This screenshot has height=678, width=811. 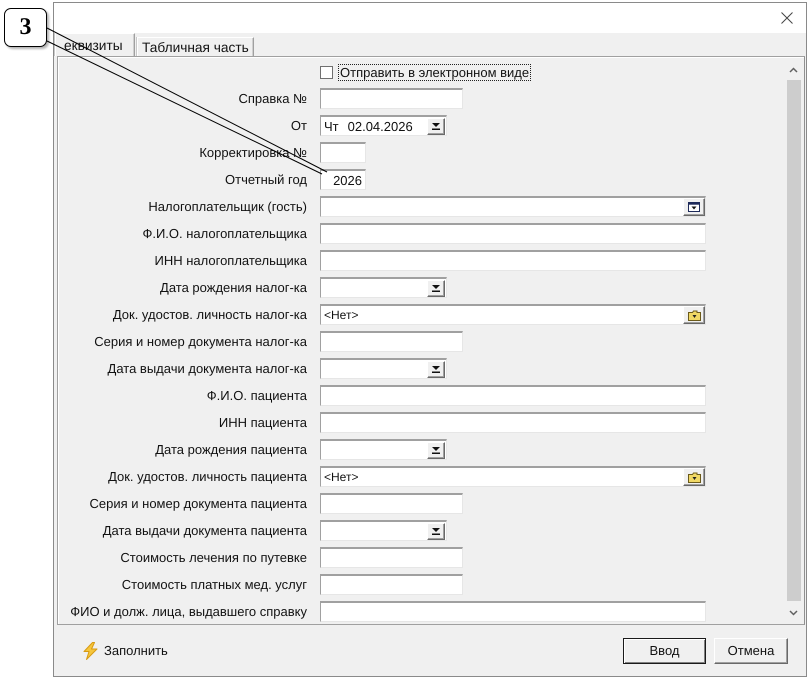 I want to click on field-label: ИНН налогоплательщика, so click(x=230, y=260).